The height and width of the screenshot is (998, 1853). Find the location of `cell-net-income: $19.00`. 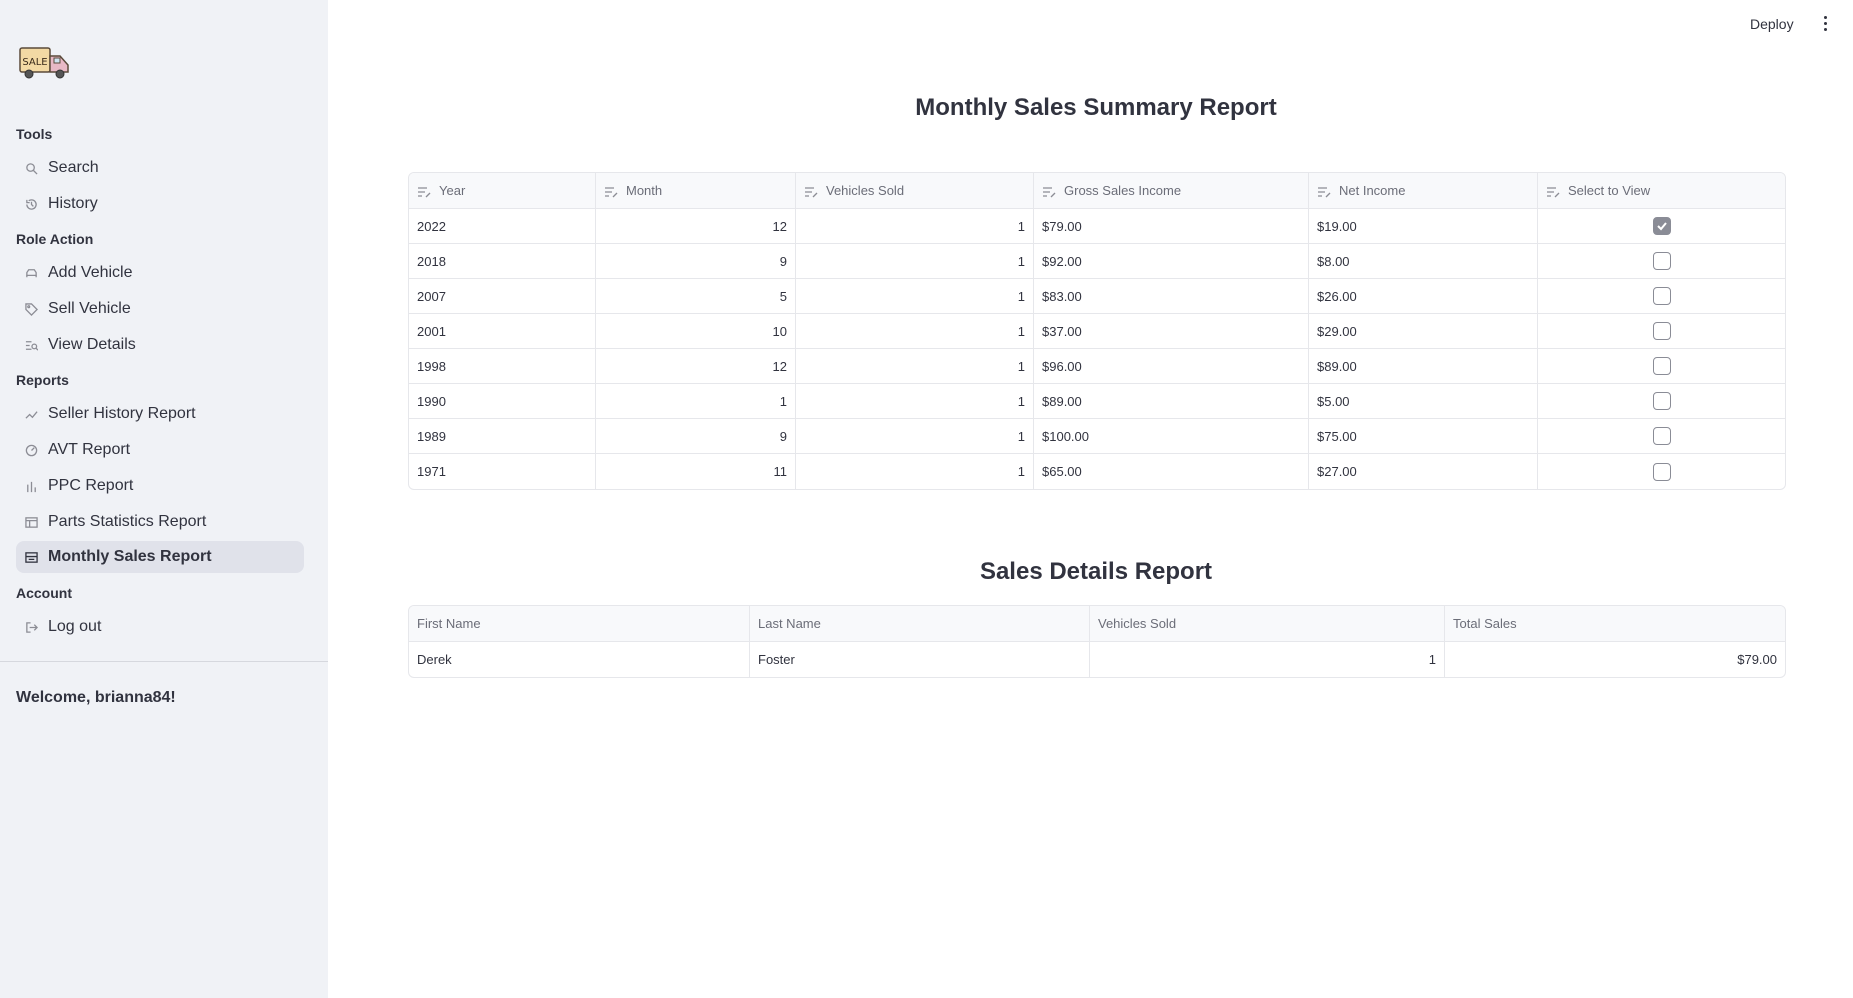

cell-net-income: $19.00 is located at coordinates (1423, 226).